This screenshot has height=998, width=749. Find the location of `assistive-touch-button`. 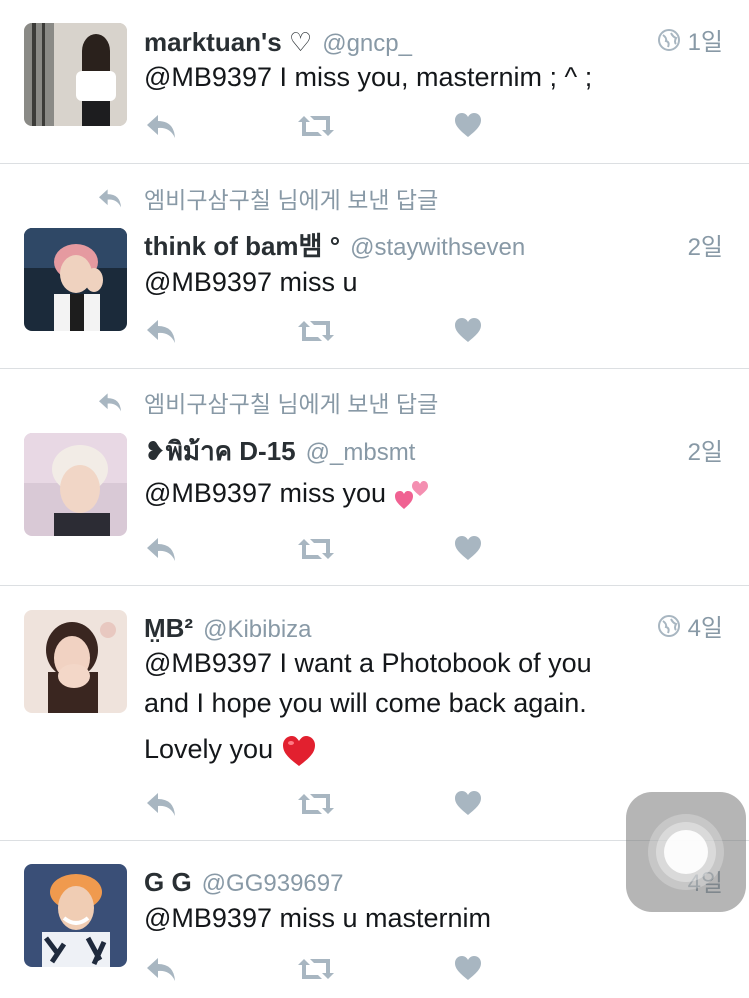

assistive-touch-button is located at coordinates (686, 852).